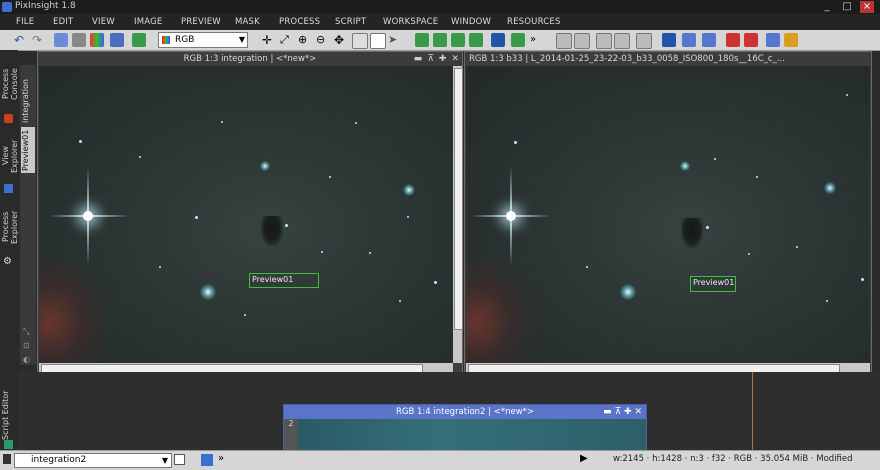 This screenshot has width=880, height=470. What do you see at coordinates (28, 150) in the screenshot?
I see `tab-preview01: Preview01` at bounding box center [28, 150].